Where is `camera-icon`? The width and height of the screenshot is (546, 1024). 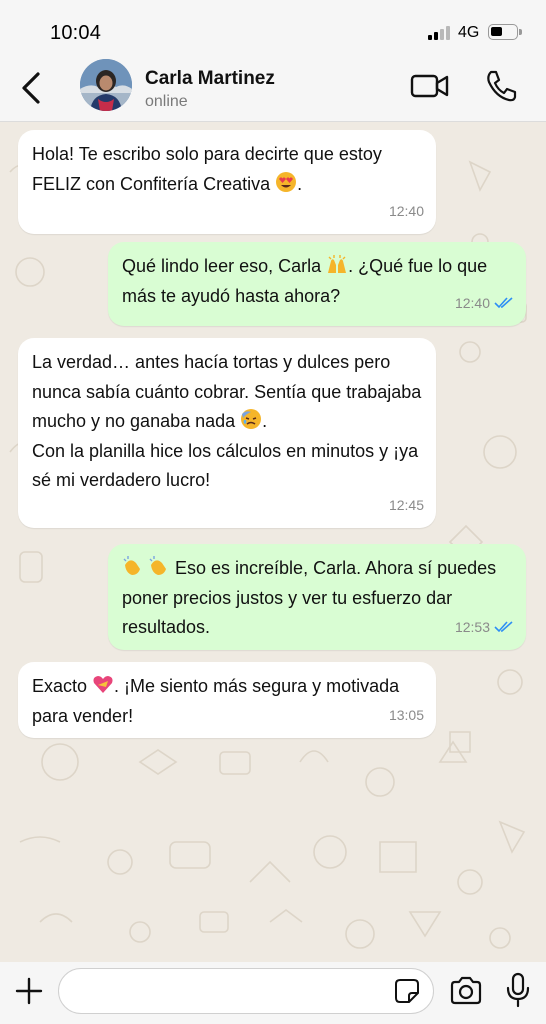
camera-icon is located at coordinates (466, 990).